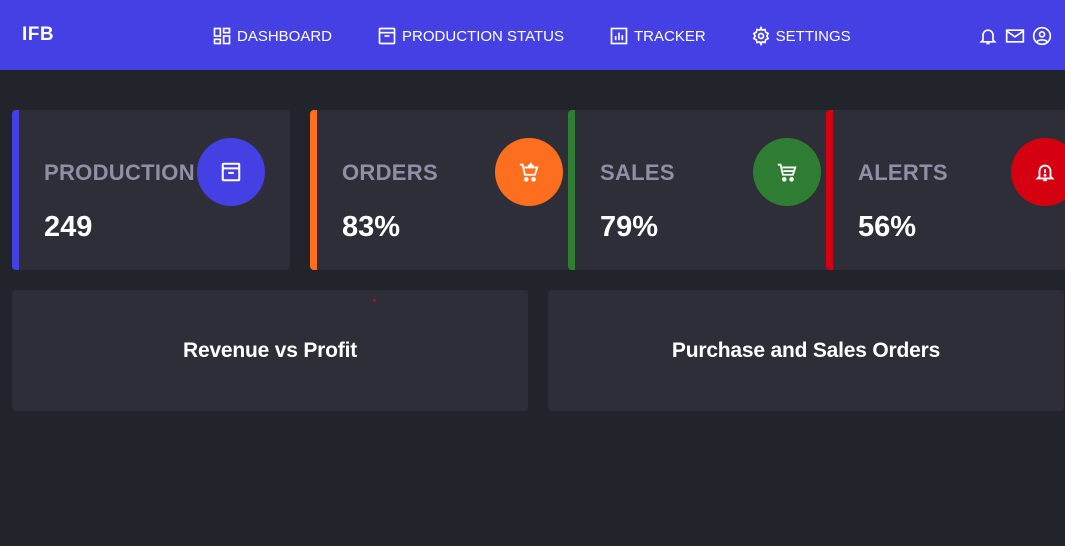 The width and height of the screenshot is (1065, 546). I want to click on cart-icon, so click(787, 172).